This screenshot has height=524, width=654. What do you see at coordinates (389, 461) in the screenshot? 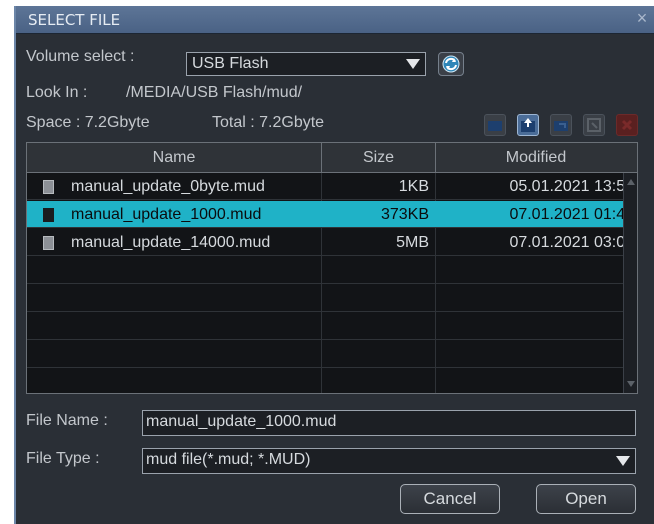
I see `file-type-select: mud file(*.mud; *.MUD)` at bounding box center [389, 461].